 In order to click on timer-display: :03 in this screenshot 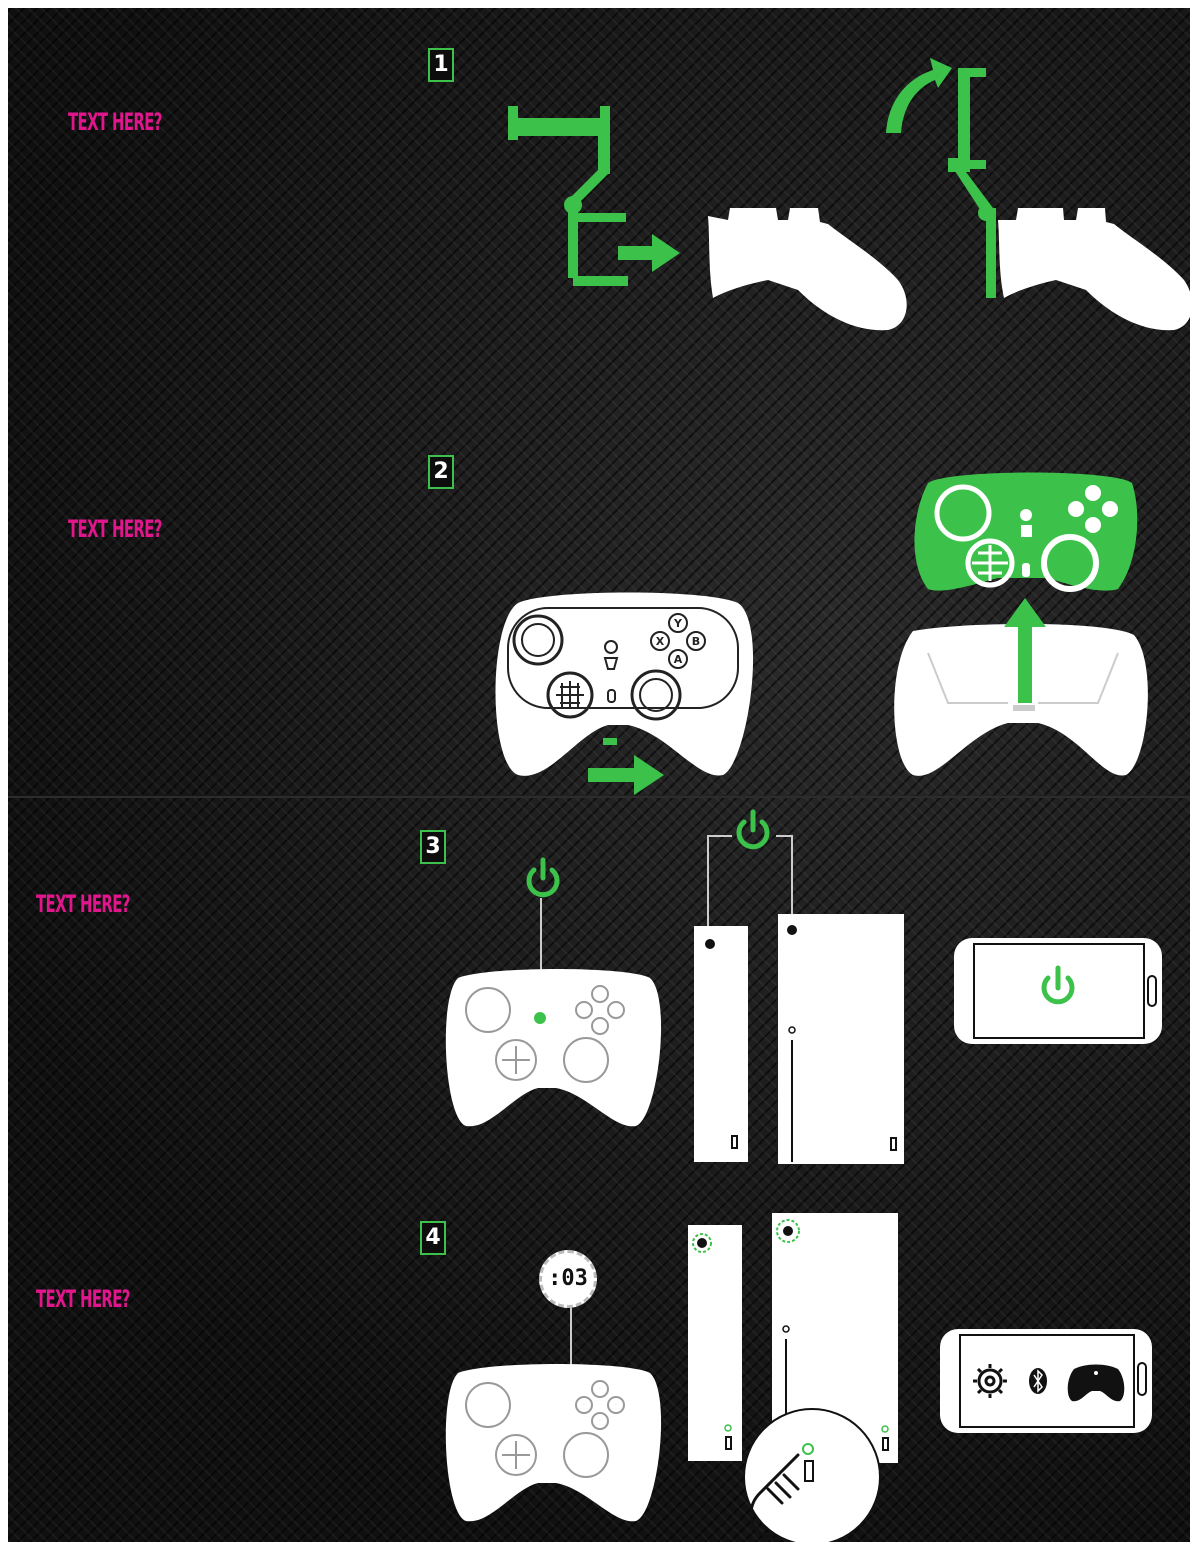, I will do `click(568, 1279)`.